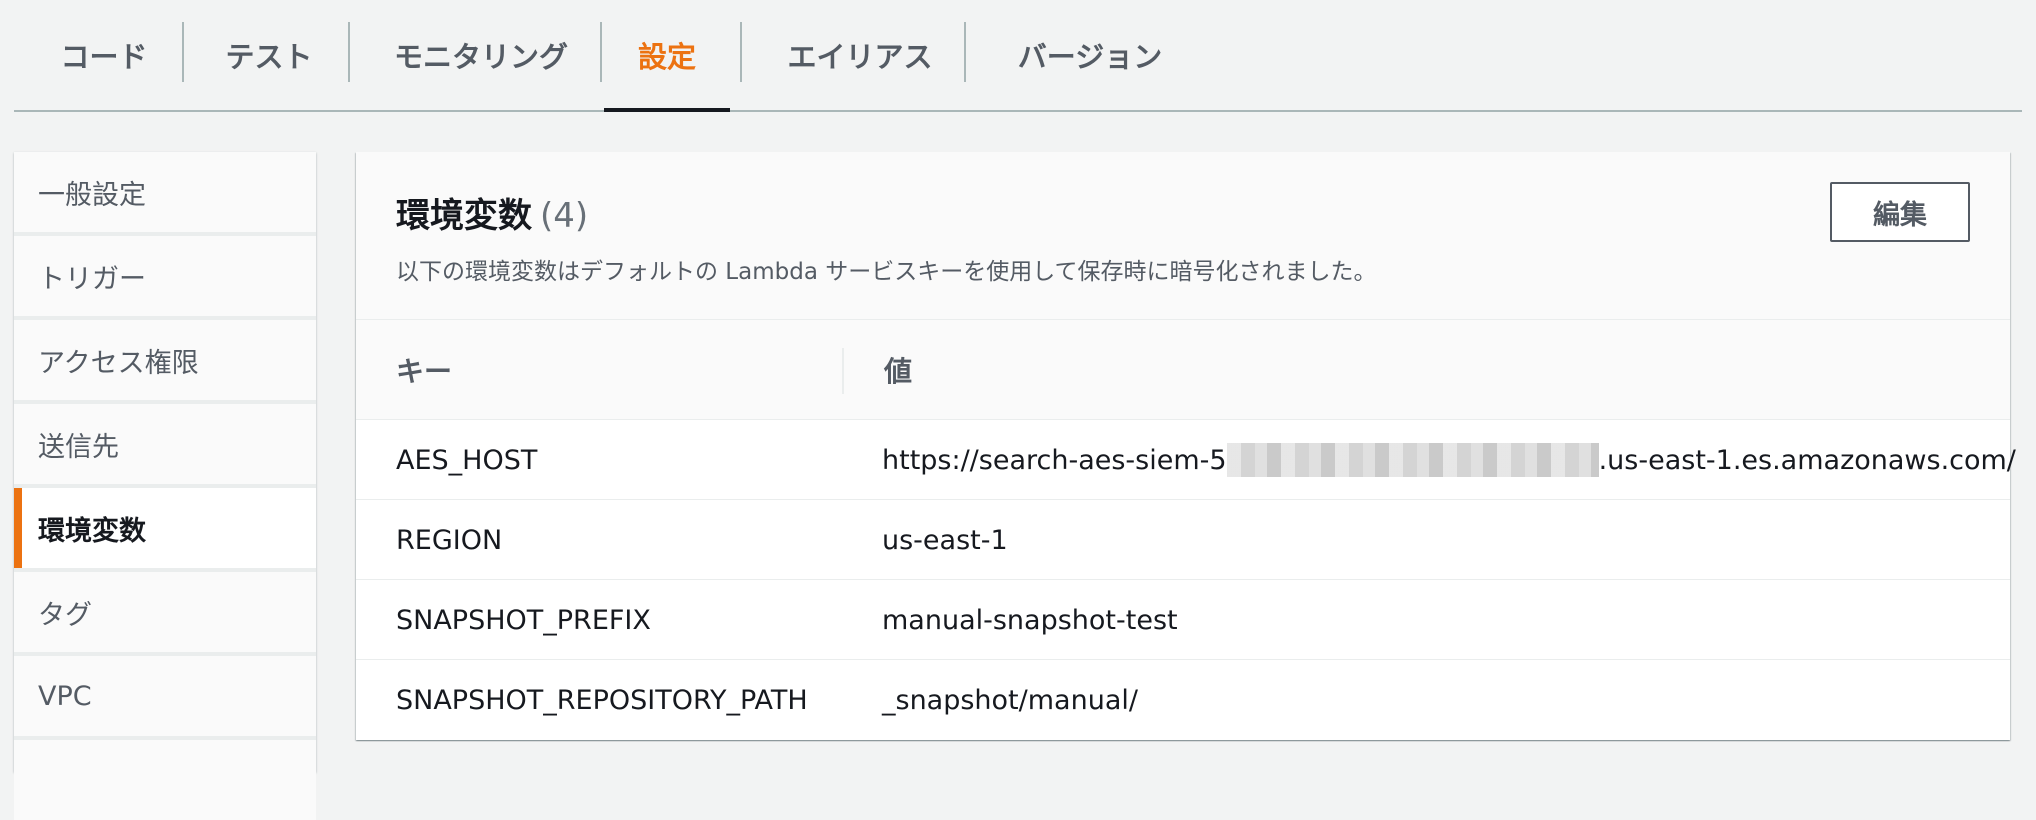 This screenshot has height=820, width=2036. I want to click on sidebar-item-permissions: アクセス権限, so click(165, 360).